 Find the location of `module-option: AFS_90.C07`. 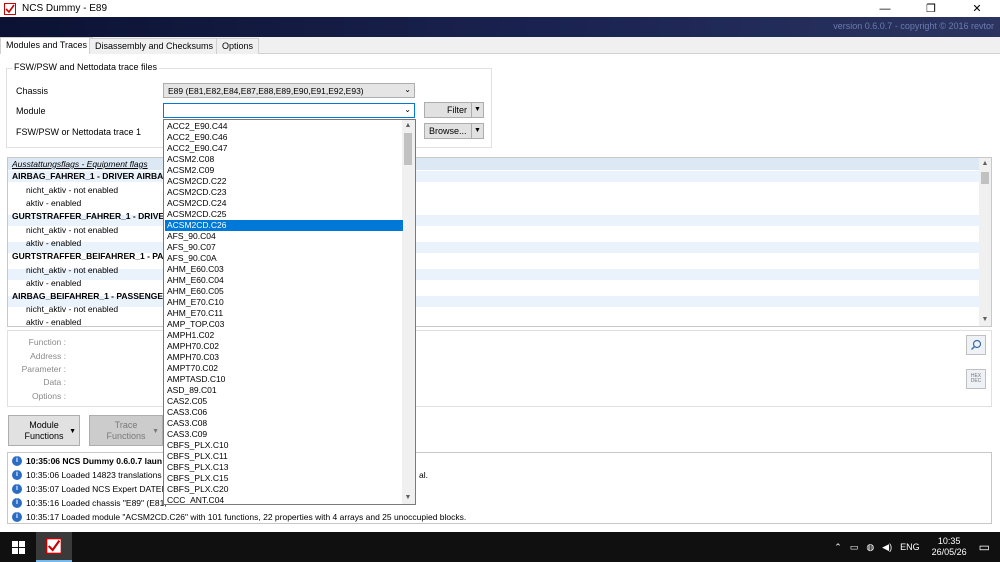

module-option: AFS_90.C07 is located at coordinates (284, 247).